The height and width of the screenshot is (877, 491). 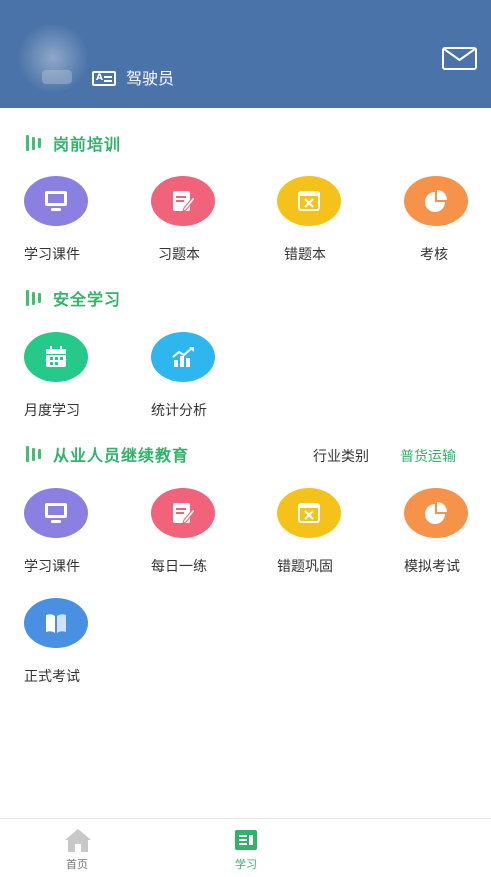 I want to click on bottom-tab-bar: 首页 学习, so click(x=245, y=847).